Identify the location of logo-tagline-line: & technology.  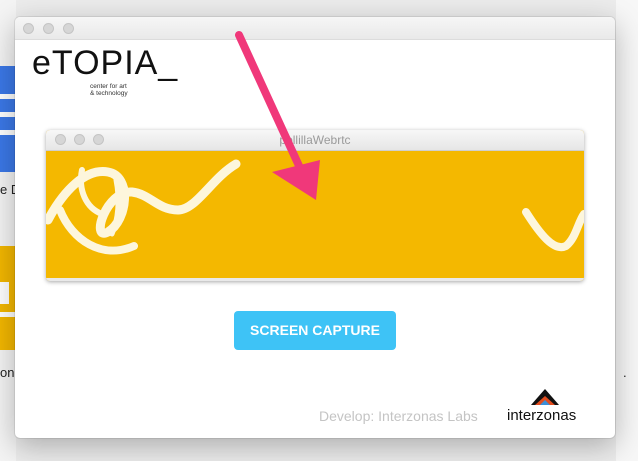
(109, 93).